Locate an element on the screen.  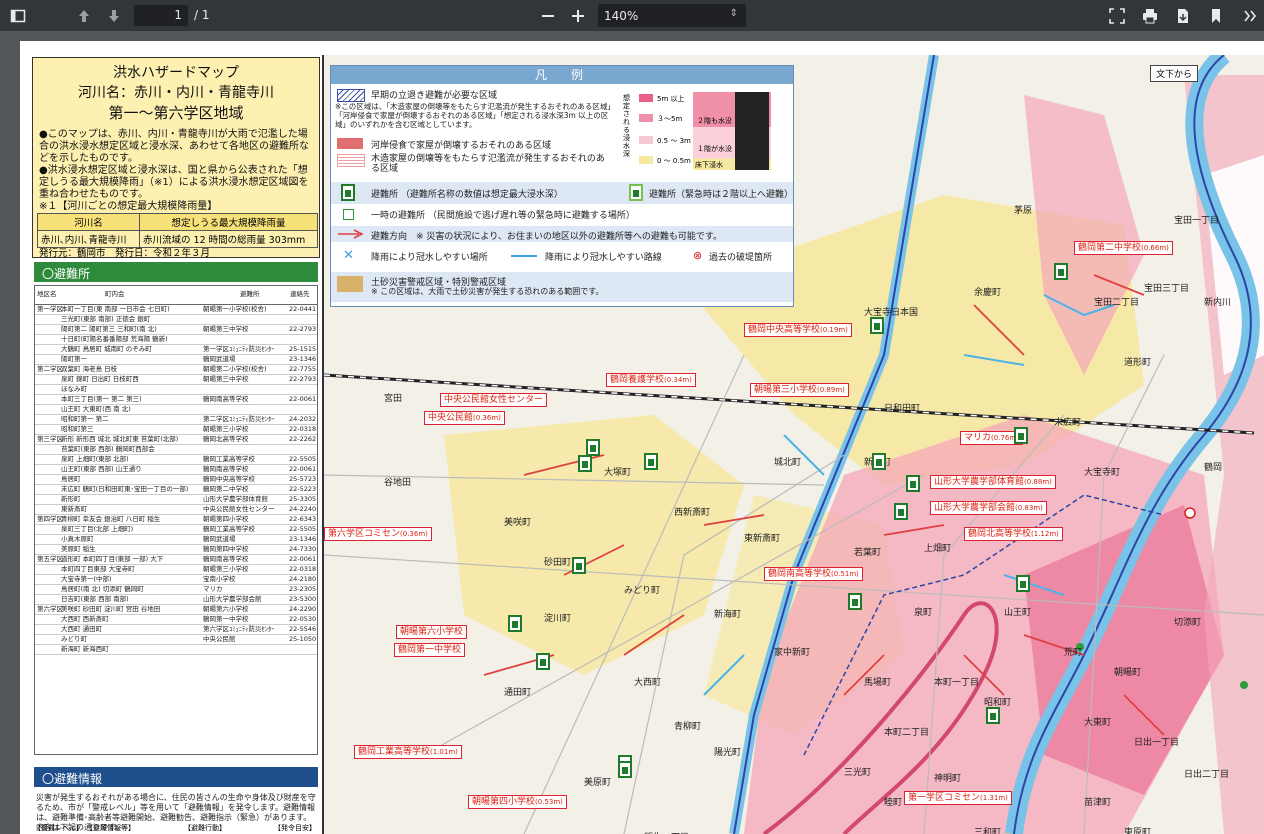
shelter-cell-tel: 25-1515 is located at coordinates (303, 349).